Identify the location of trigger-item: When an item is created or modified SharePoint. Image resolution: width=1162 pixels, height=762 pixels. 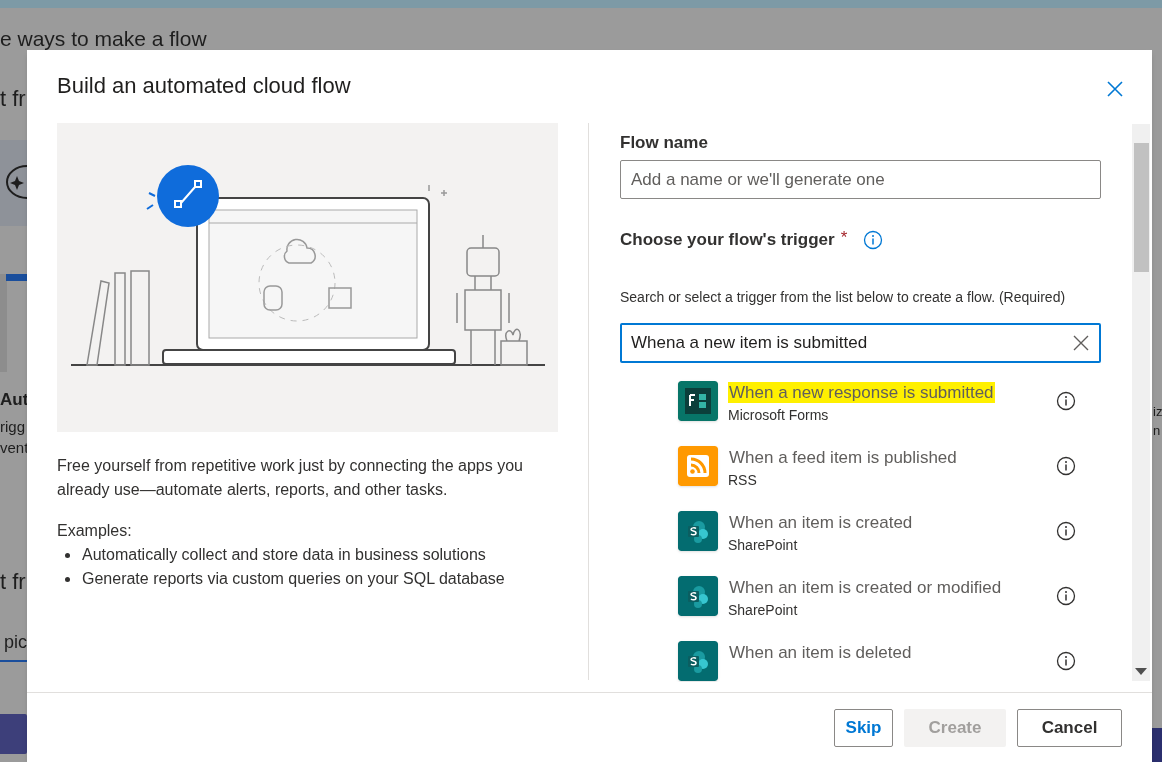
(889, 602).